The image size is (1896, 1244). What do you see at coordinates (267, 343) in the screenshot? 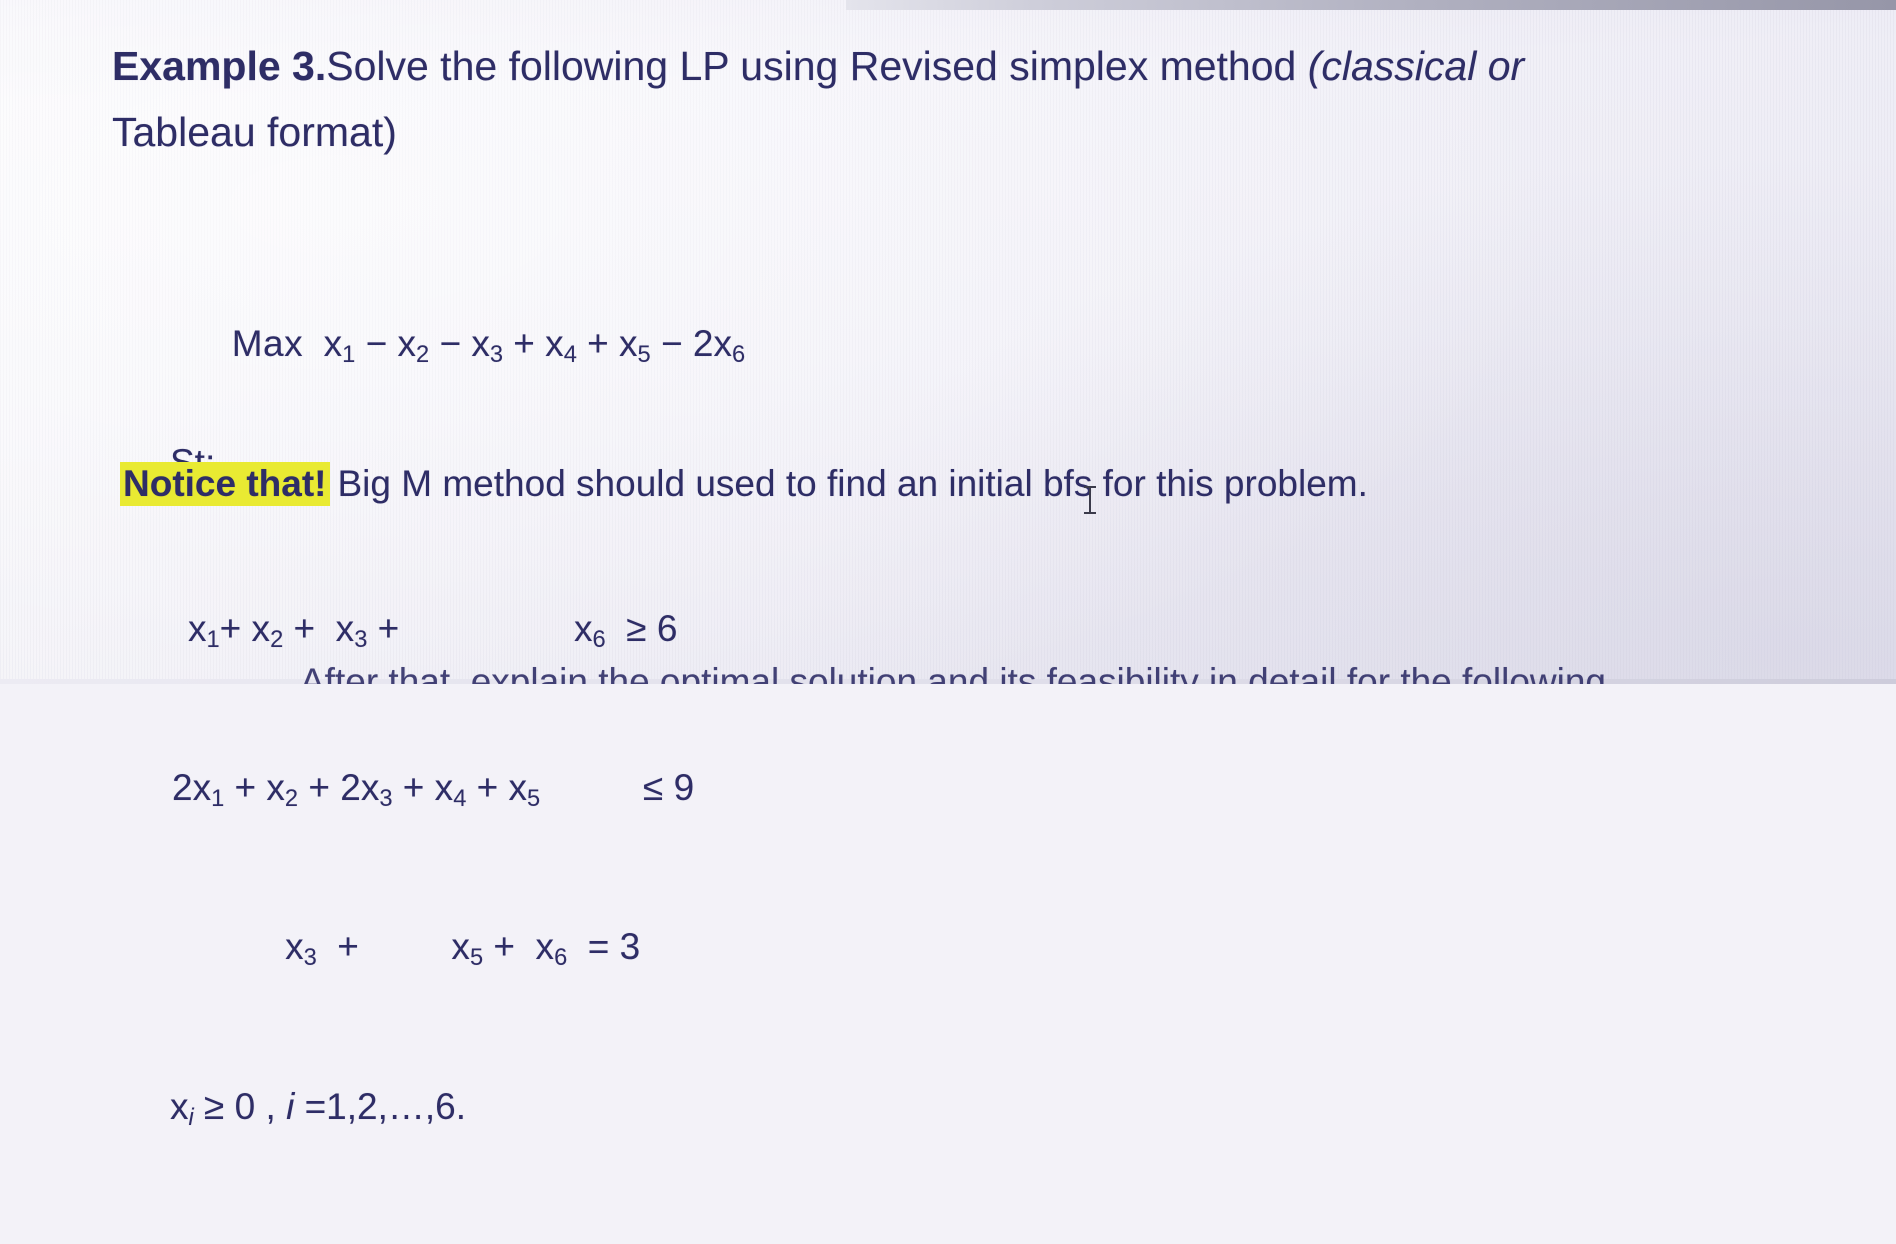
I see `objective-label: Max` at bounding box center [267, 343].